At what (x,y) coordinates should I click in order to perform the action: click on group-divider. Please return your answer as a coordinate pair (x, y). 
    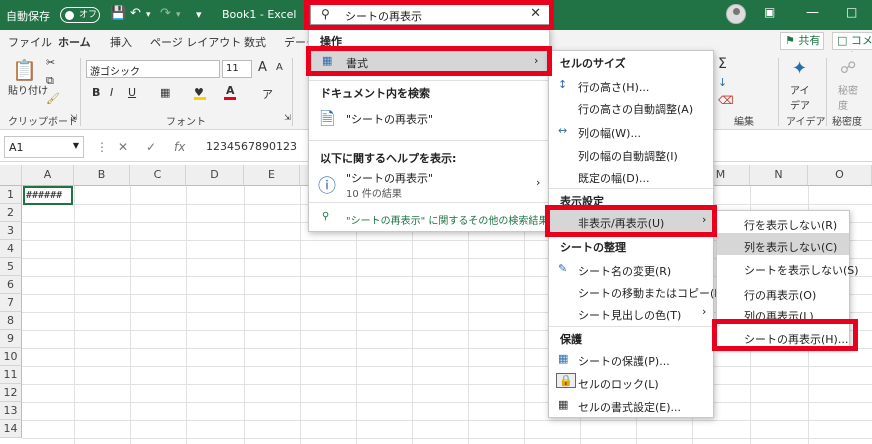
    Looking at the image, I should click on (80, 92).